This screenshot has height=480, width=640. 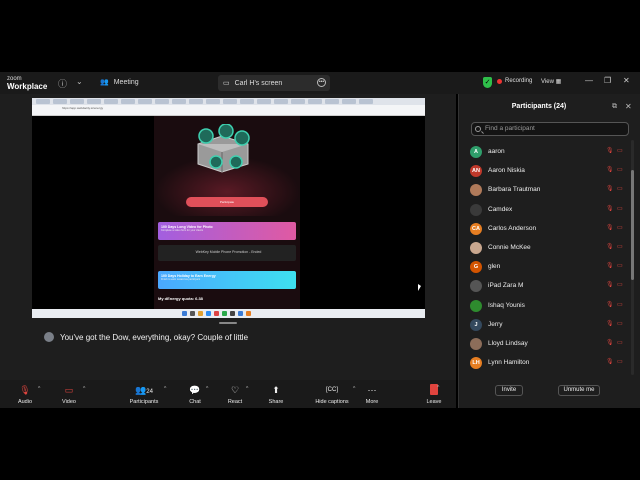 What do you see at coordinates (626, 80) in the screenshot?
I see `close-window-icon: ✕` at bounding box center [626, 80].